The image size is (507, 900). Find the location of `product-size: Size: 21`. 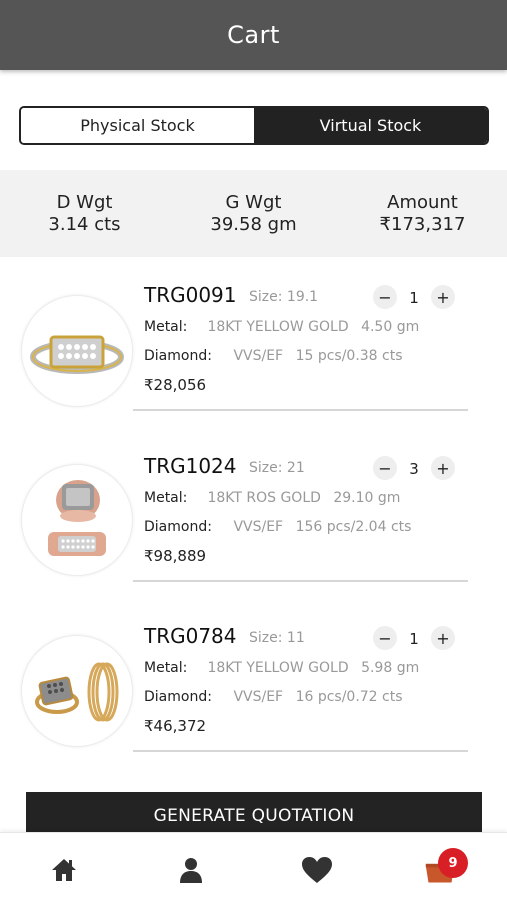

product-size: Size: 21 is located at coordinates (277, 468).